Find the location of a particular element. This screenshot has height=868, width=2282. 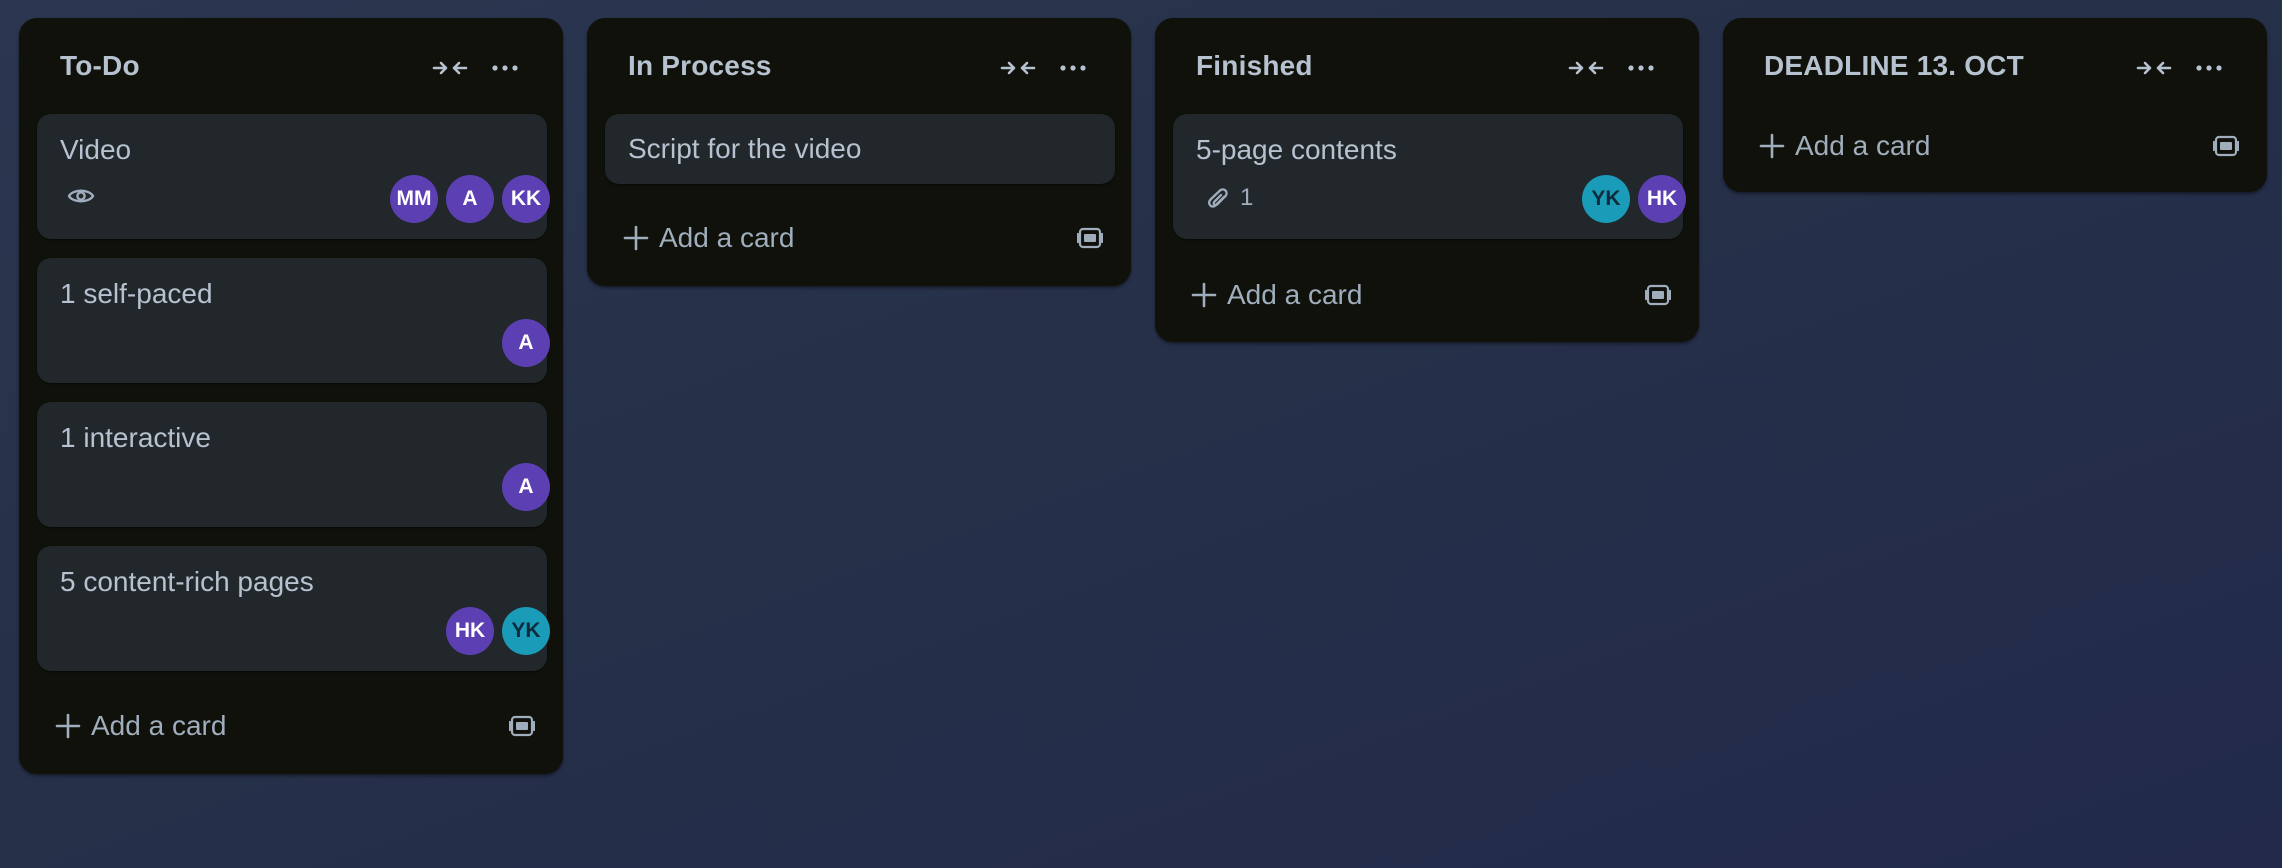

list-deadline: DEADLINE 13. OCT Add a card is located at coordinates (1995, 105).